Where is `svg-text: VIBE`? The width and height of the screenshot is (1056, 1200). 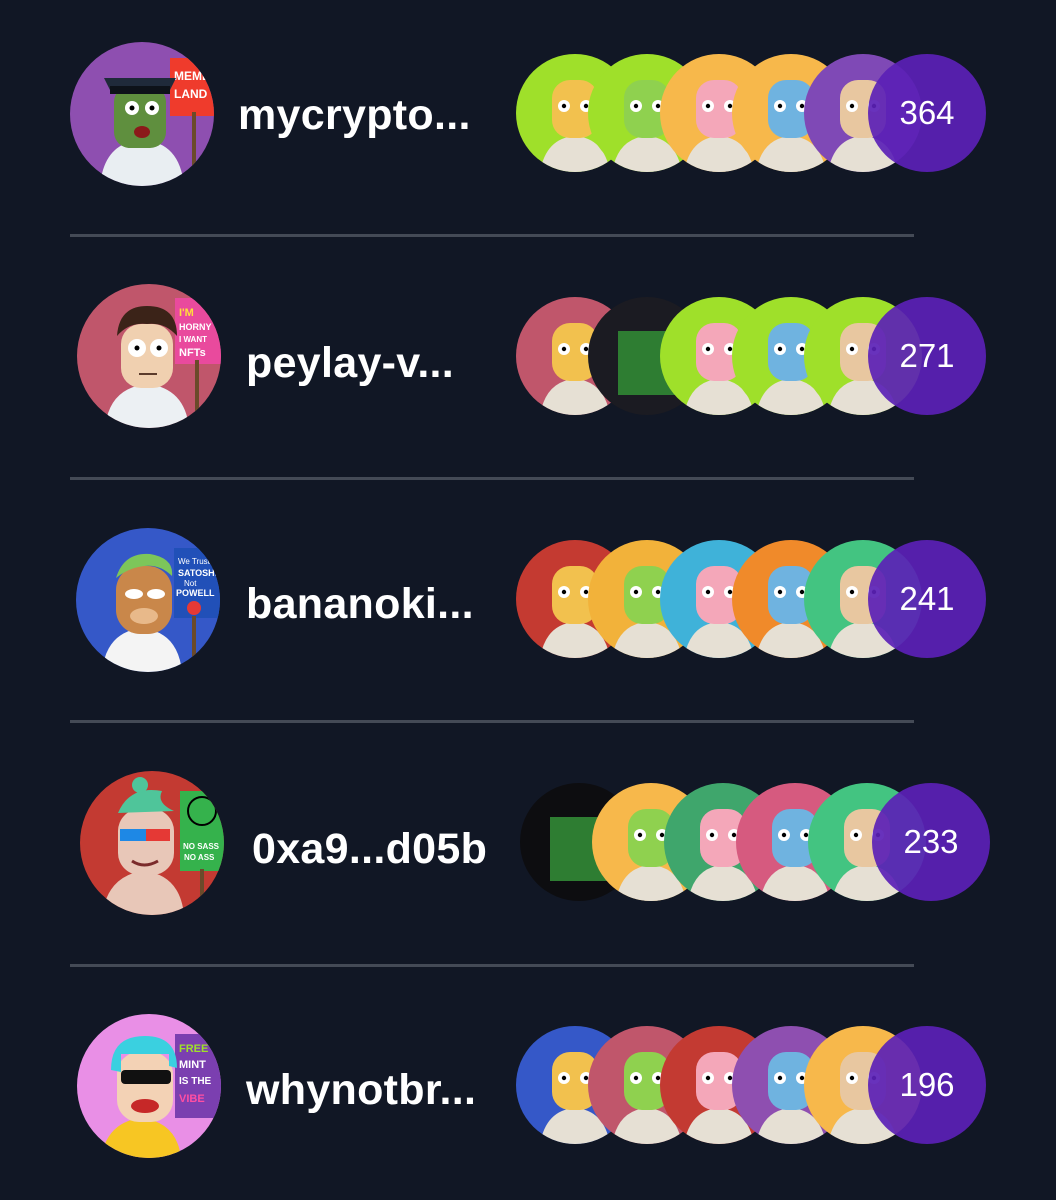 svg-text: VIBE is located at coordinates (192, 1099).